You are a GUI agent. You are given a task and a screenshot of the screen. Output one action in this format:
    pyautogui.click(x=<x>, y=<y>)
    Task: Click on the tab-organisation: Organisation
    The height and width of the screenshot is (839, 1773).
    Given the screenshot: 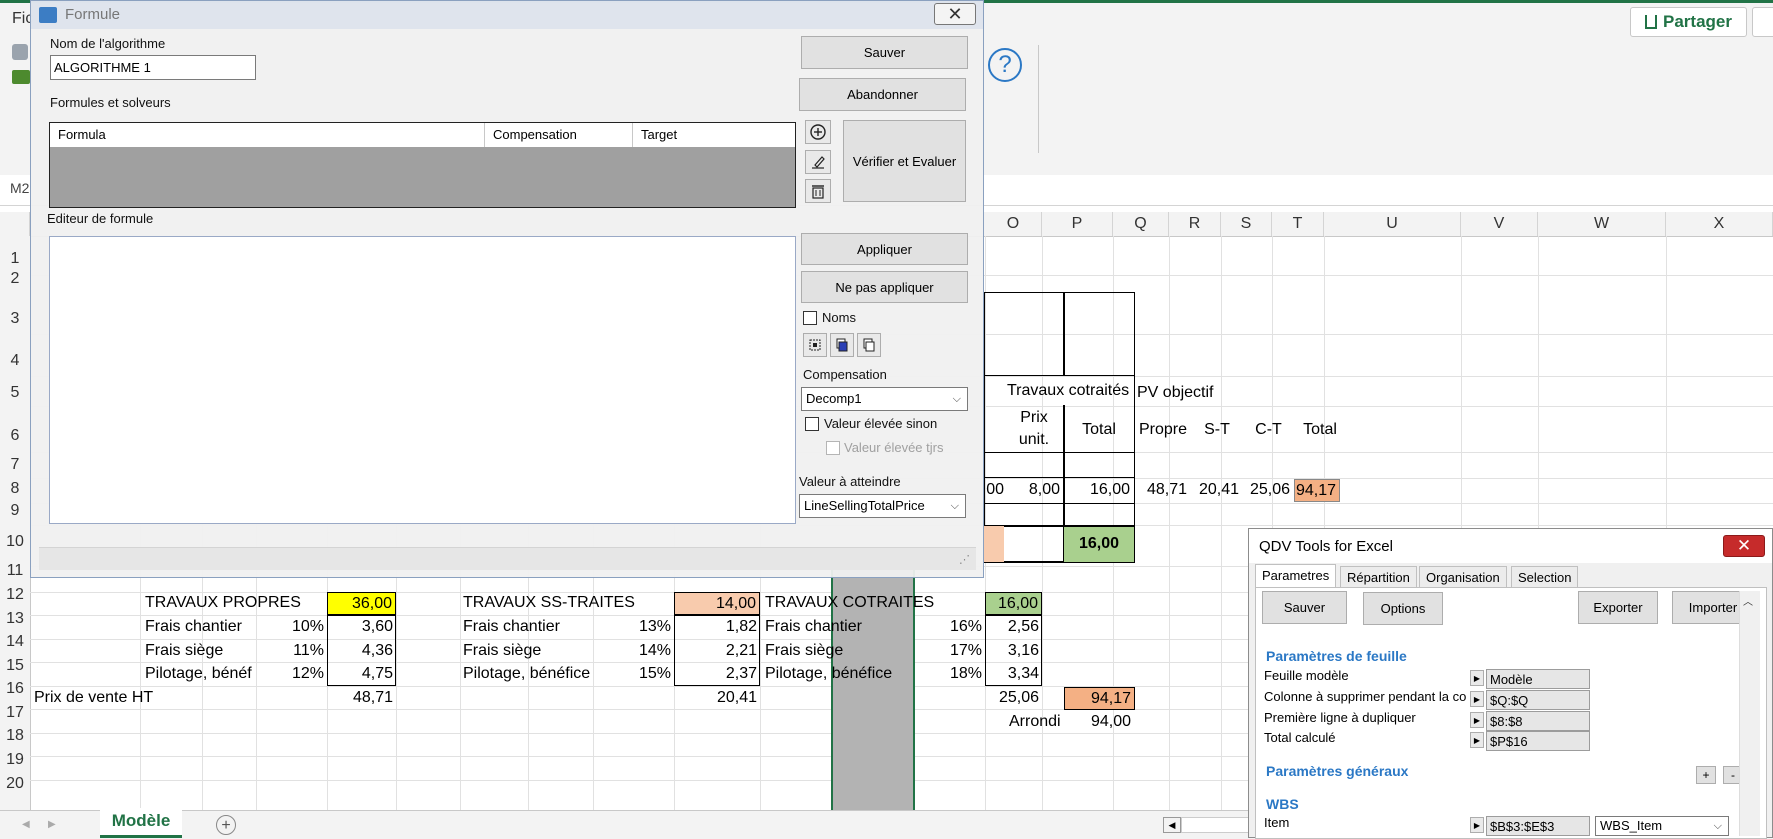 What is the action you would take?
    pyautogui.click(x=1463, y=576)
    